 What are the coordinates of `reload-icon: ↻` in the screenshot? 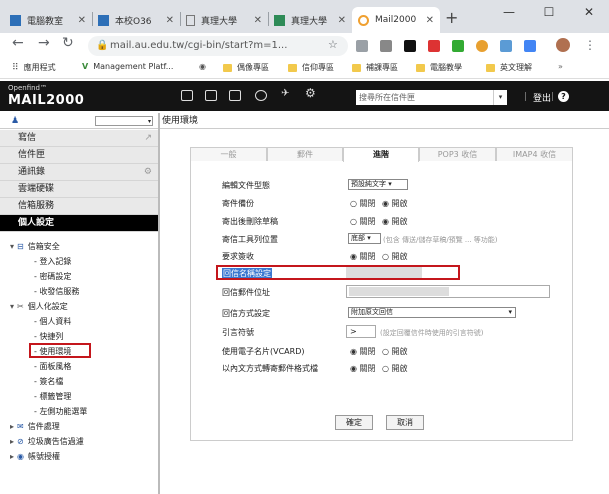 It's located at (68, 43).